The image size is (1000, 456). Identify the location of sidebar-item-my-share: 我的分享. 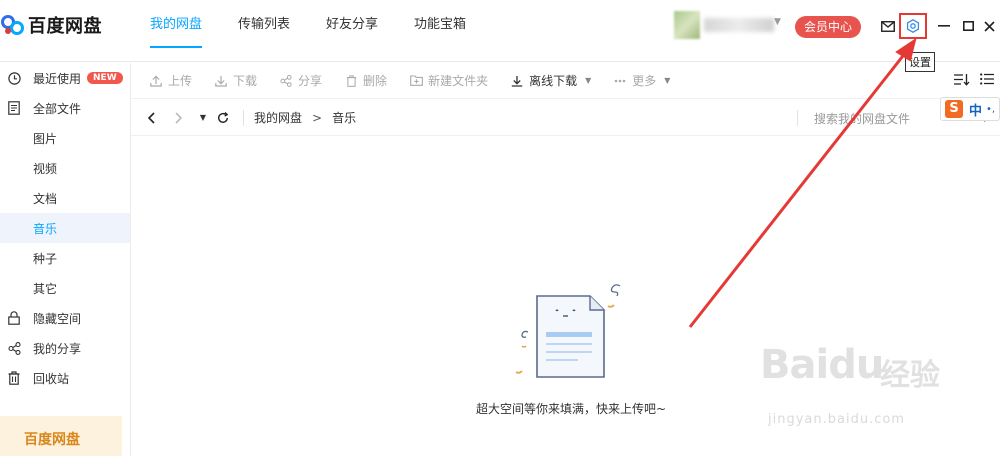
(65, 348).